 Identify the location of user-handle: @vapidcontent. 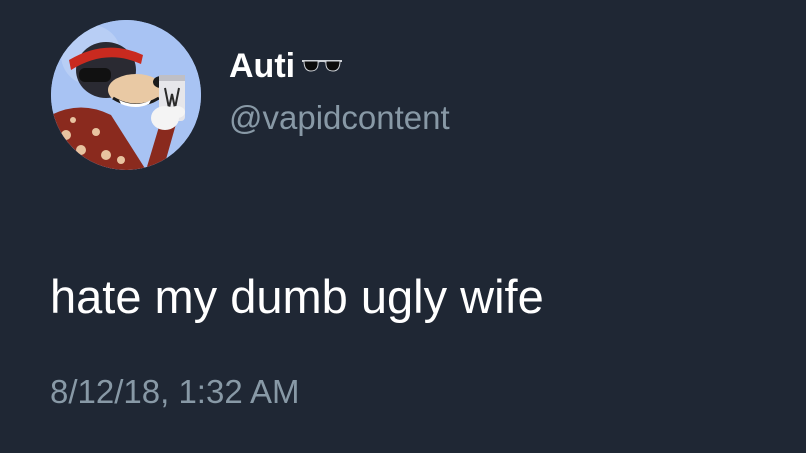
(339, 118).